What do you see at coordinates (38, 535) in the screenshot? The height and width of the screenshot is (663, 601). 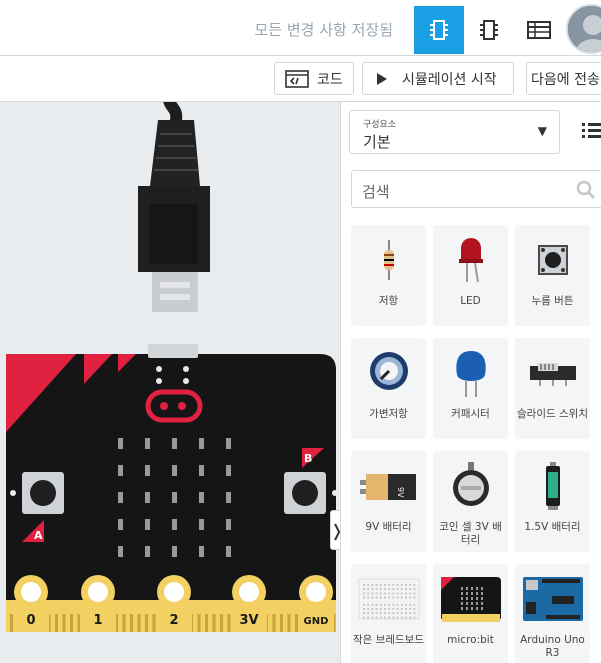 I see `button-a-label: A` at bounding box center [38, 535].